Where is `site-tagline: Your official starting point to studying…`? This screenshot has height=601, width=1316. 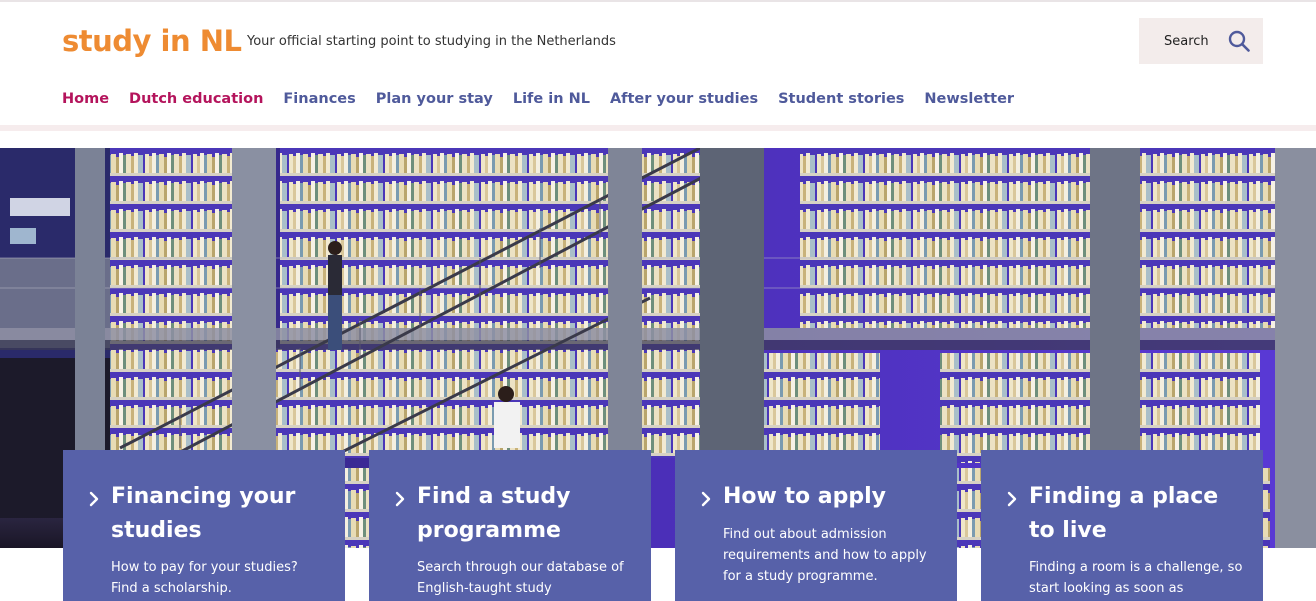
site-tagline: Your official starting point to studying… is located at coordinates (431, 41).